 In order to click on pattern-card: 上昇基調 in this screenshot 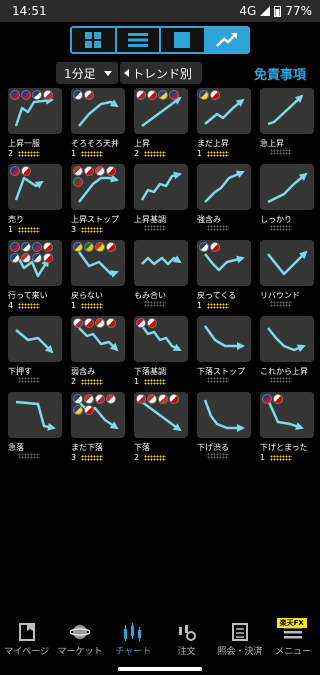, I will do `click(161, 200)`.